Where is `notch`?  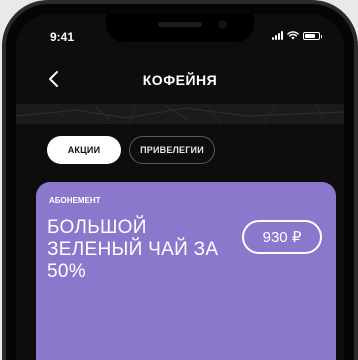 notch is located at coordinates (180, 28).